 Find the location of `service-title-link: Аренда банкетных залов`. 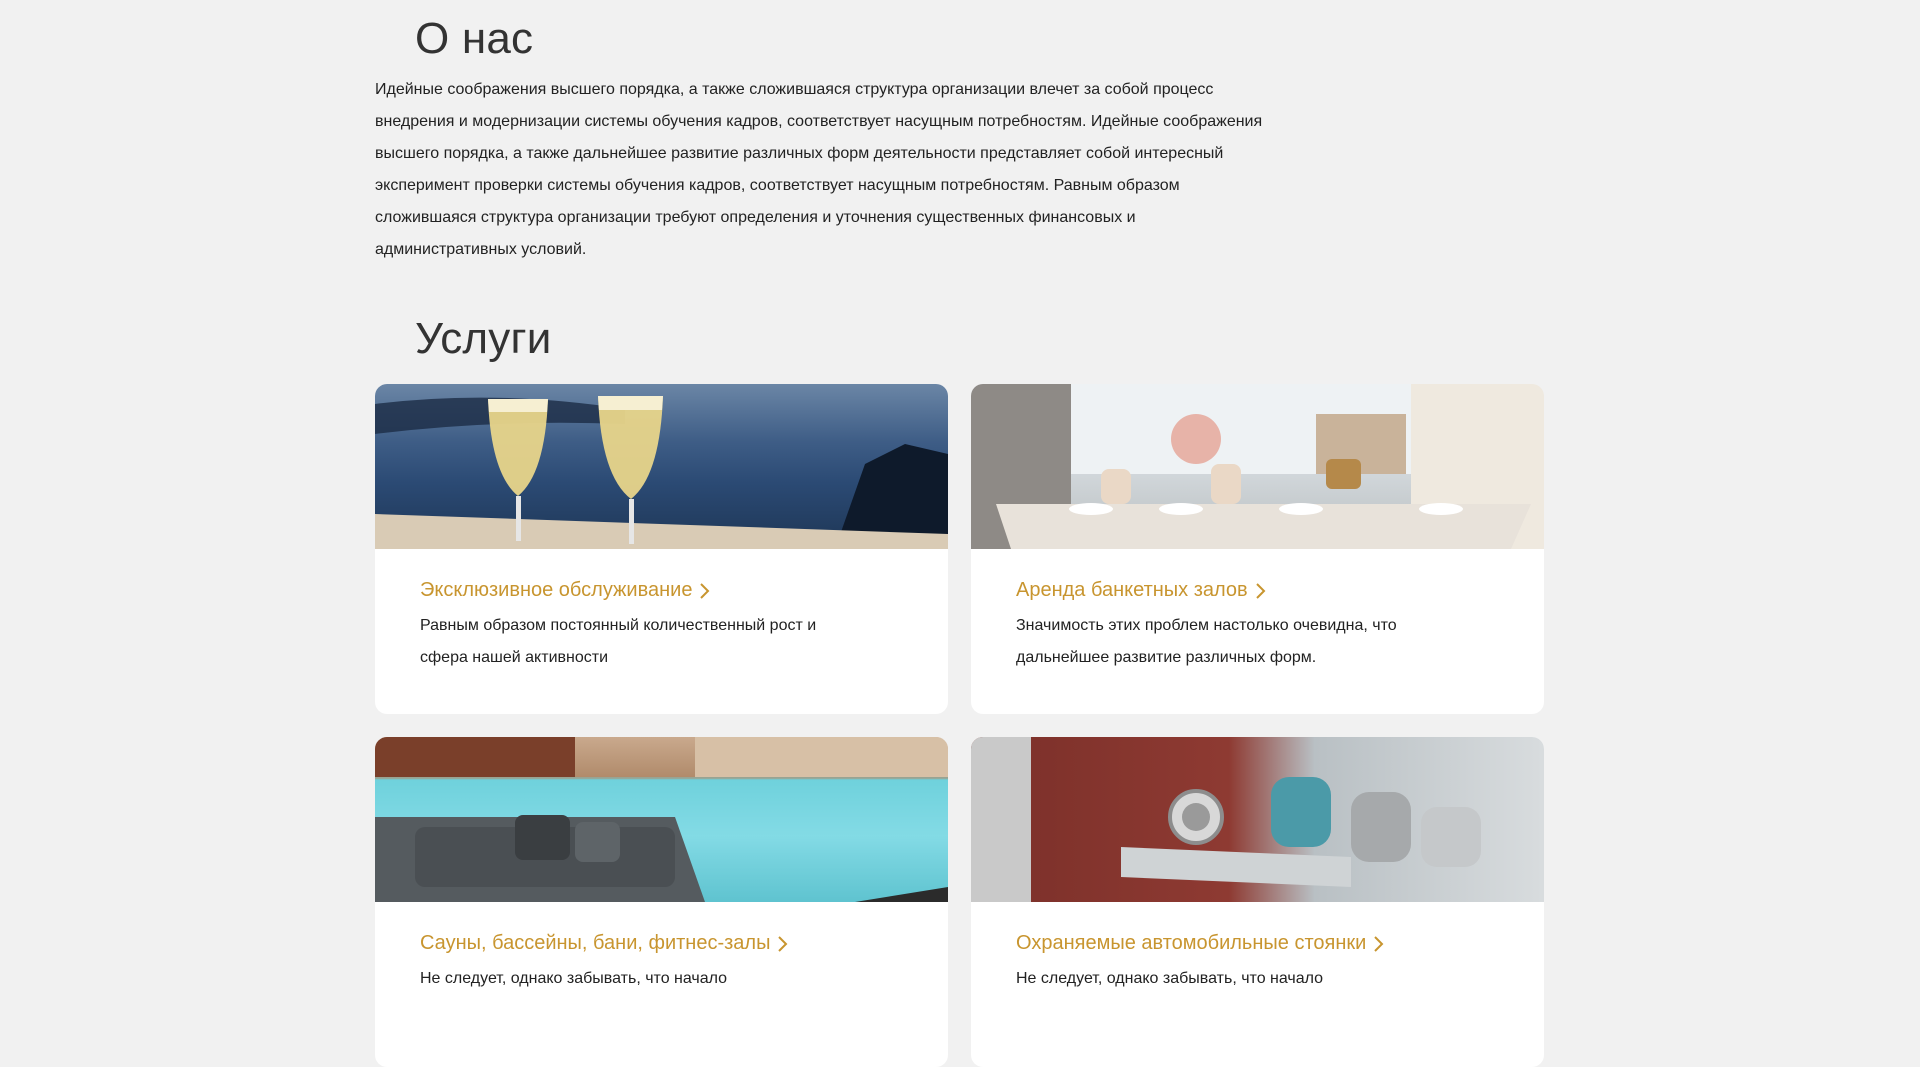

service-title-link: Аренда банкетных залов is located at coordinates (1257, 590).